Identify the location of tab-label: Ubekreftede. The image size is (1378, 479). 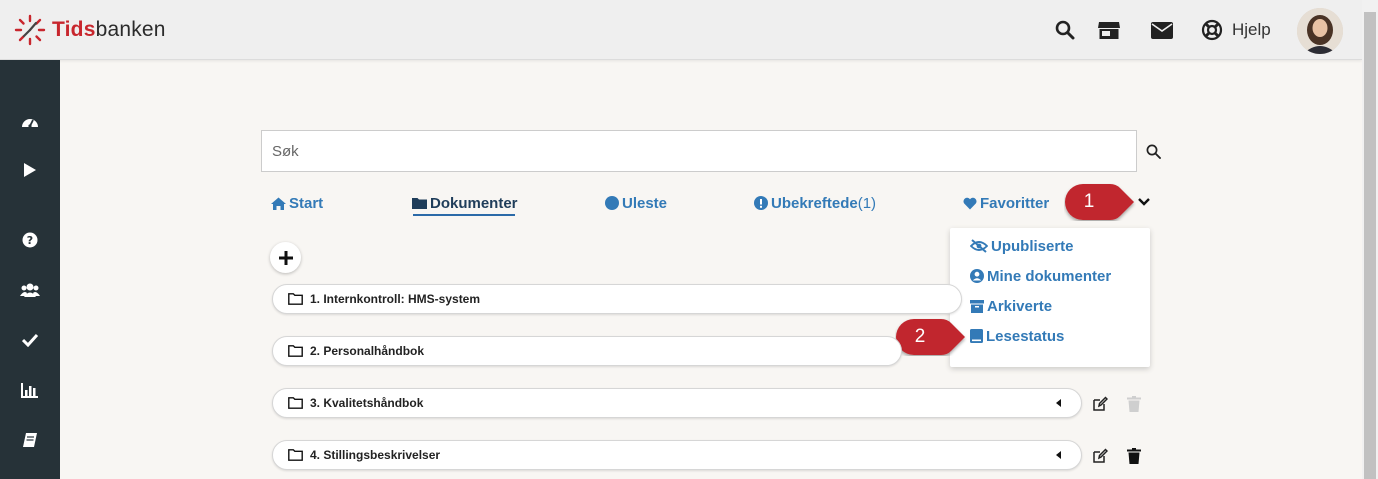
(814, 203).